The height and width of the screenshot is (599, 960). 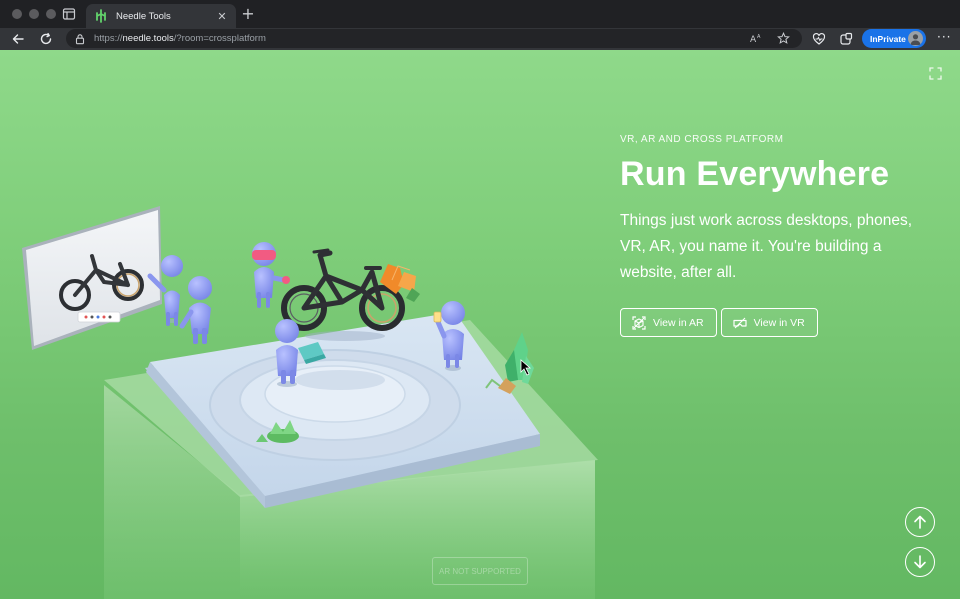 I want to click on arrow-down-icon, so click(x=920, y=562).